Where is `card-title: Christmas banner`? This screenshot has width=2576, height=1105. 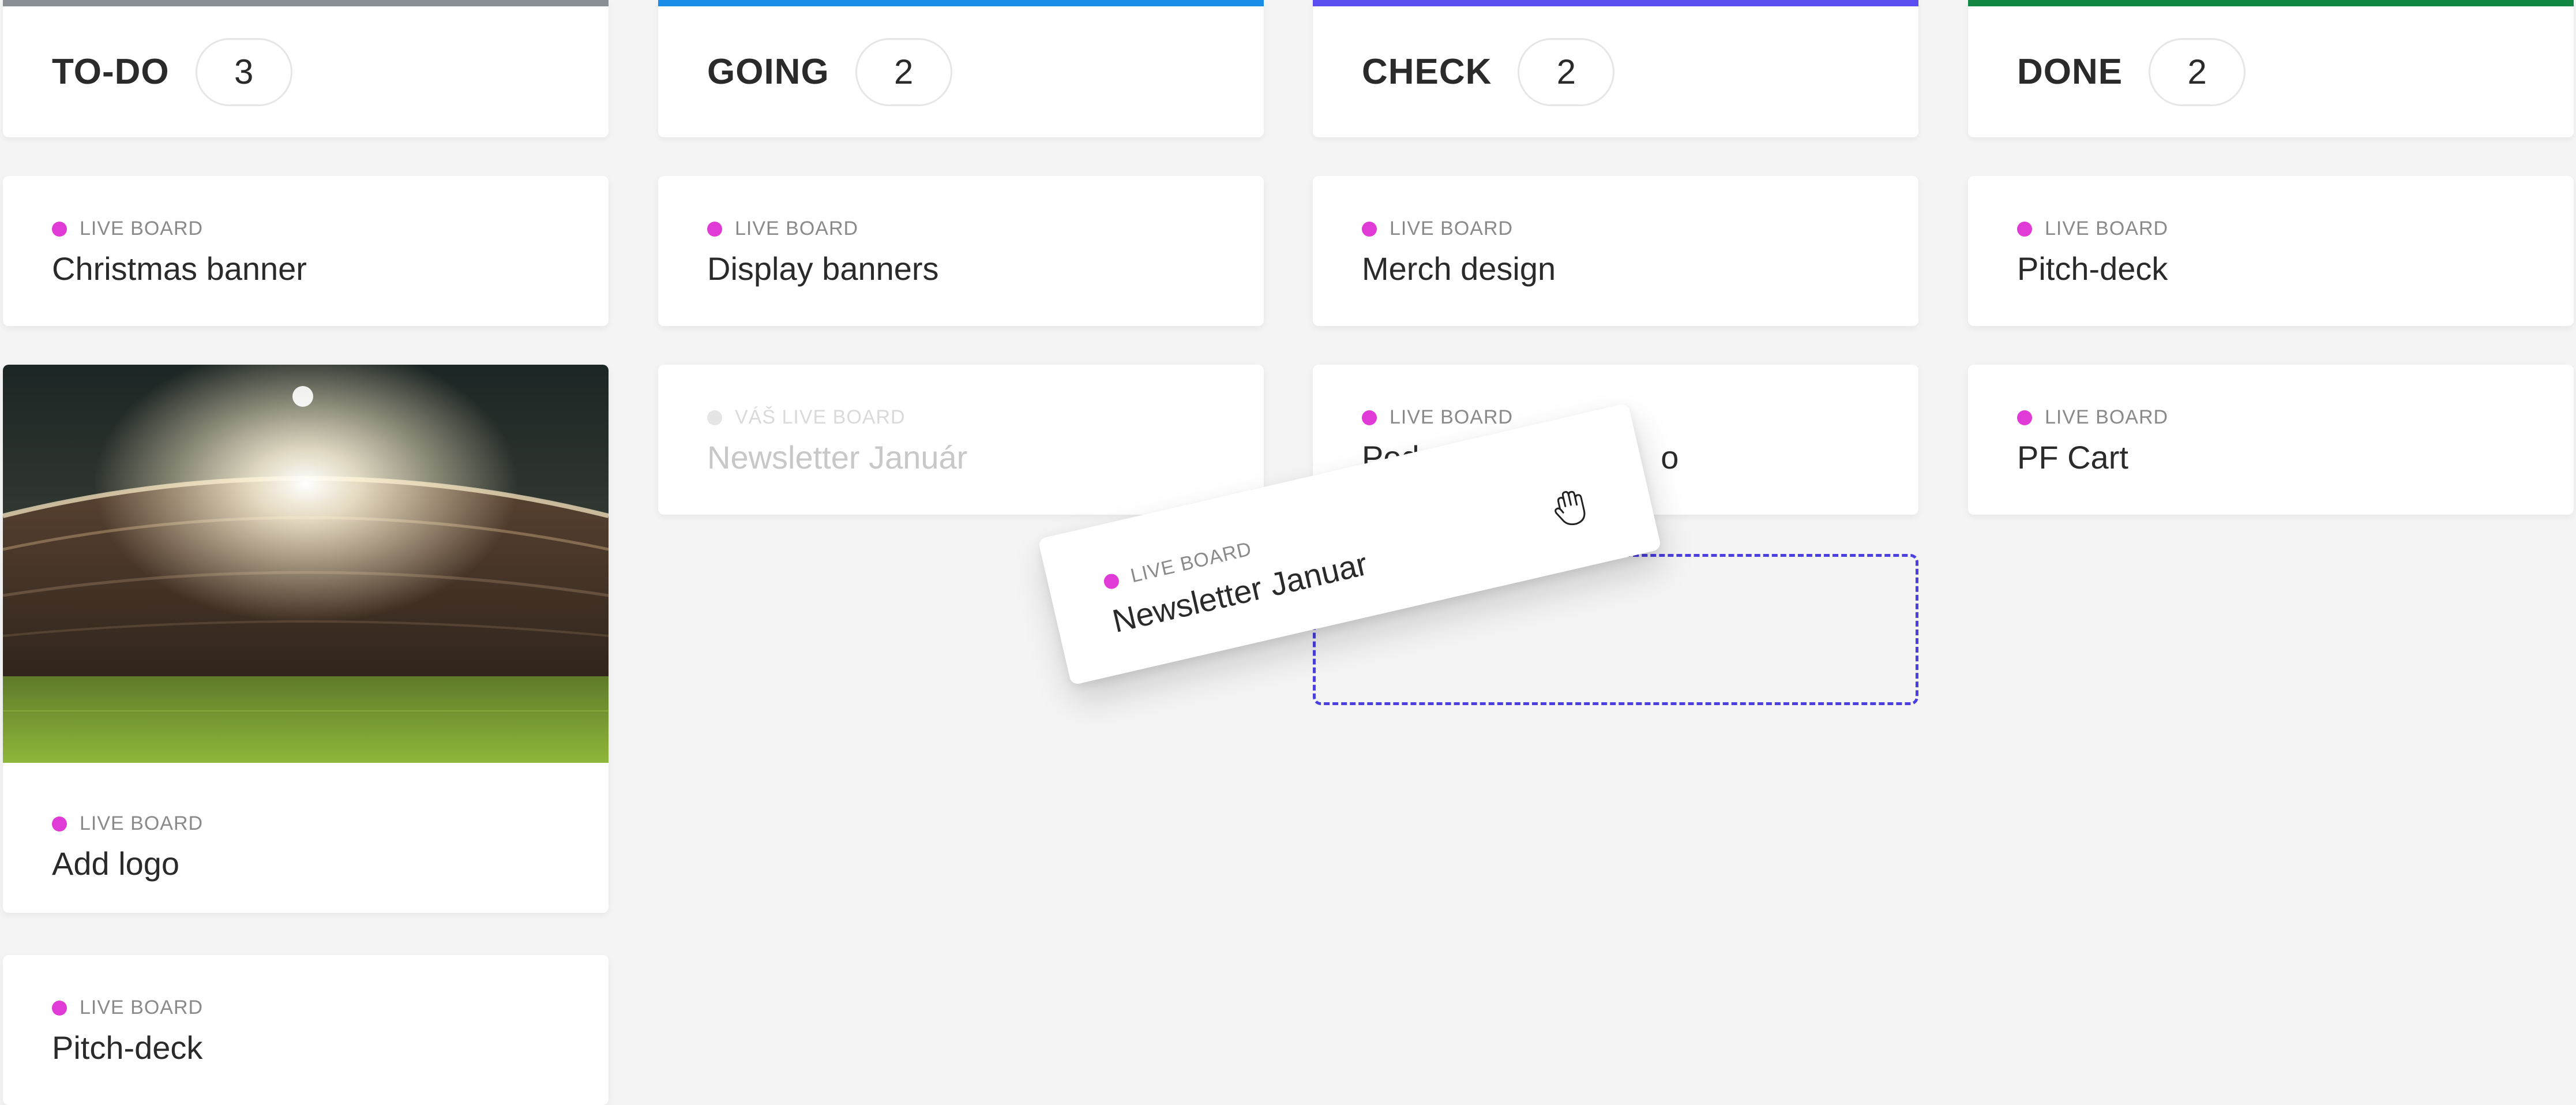 card-title: Christmas banner is located at coordinates (179, 268).